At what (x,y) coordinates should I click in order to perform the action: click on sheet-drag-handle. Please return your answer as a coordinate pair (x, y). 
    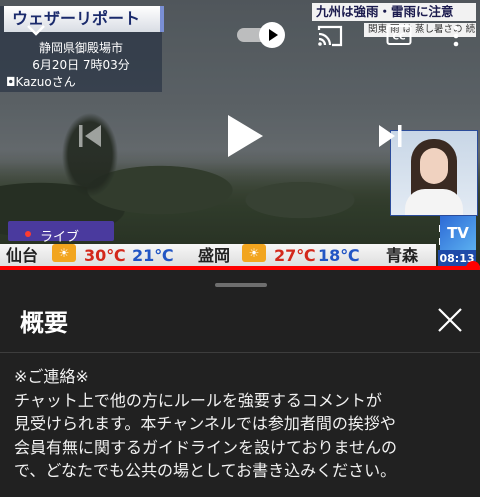
    Looking at the image, I should click on (241, 285).